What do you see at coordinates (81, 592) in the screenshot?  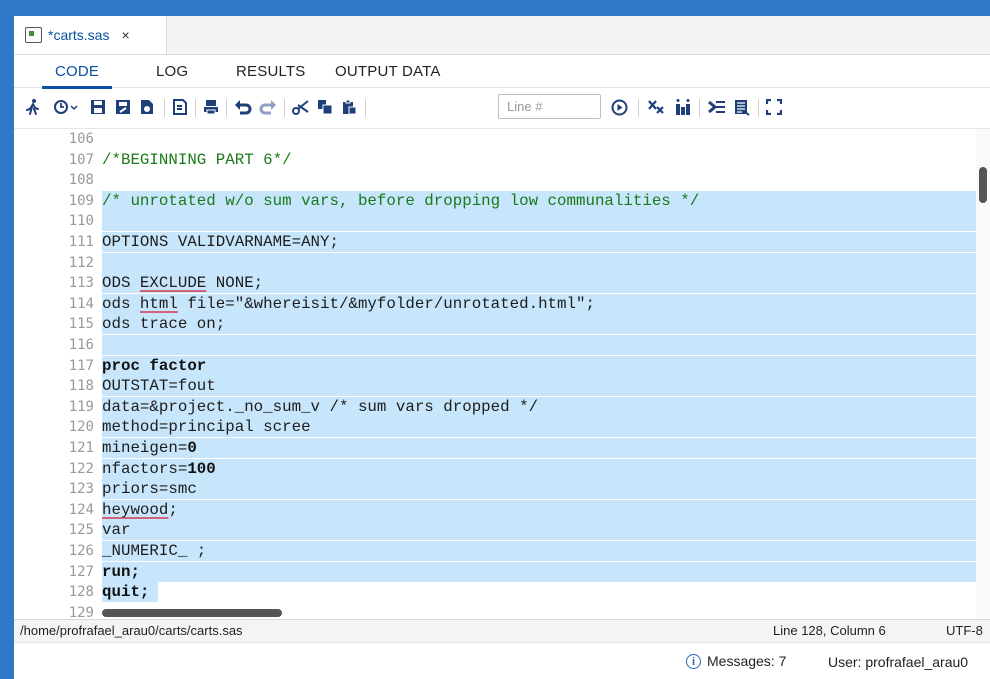 I see `line-number: 128` at bounding box center [81, 592].